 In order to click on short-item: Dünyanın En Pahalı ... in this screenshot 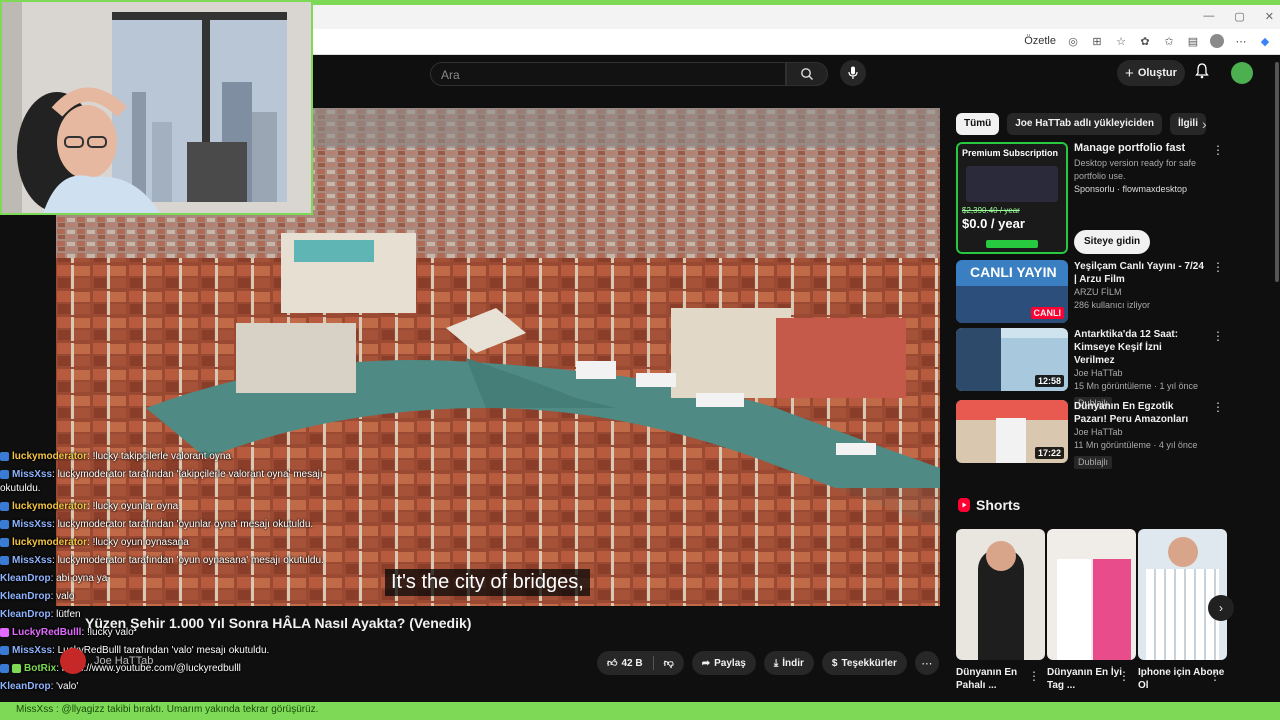, I will do `click(1000, 610)`.